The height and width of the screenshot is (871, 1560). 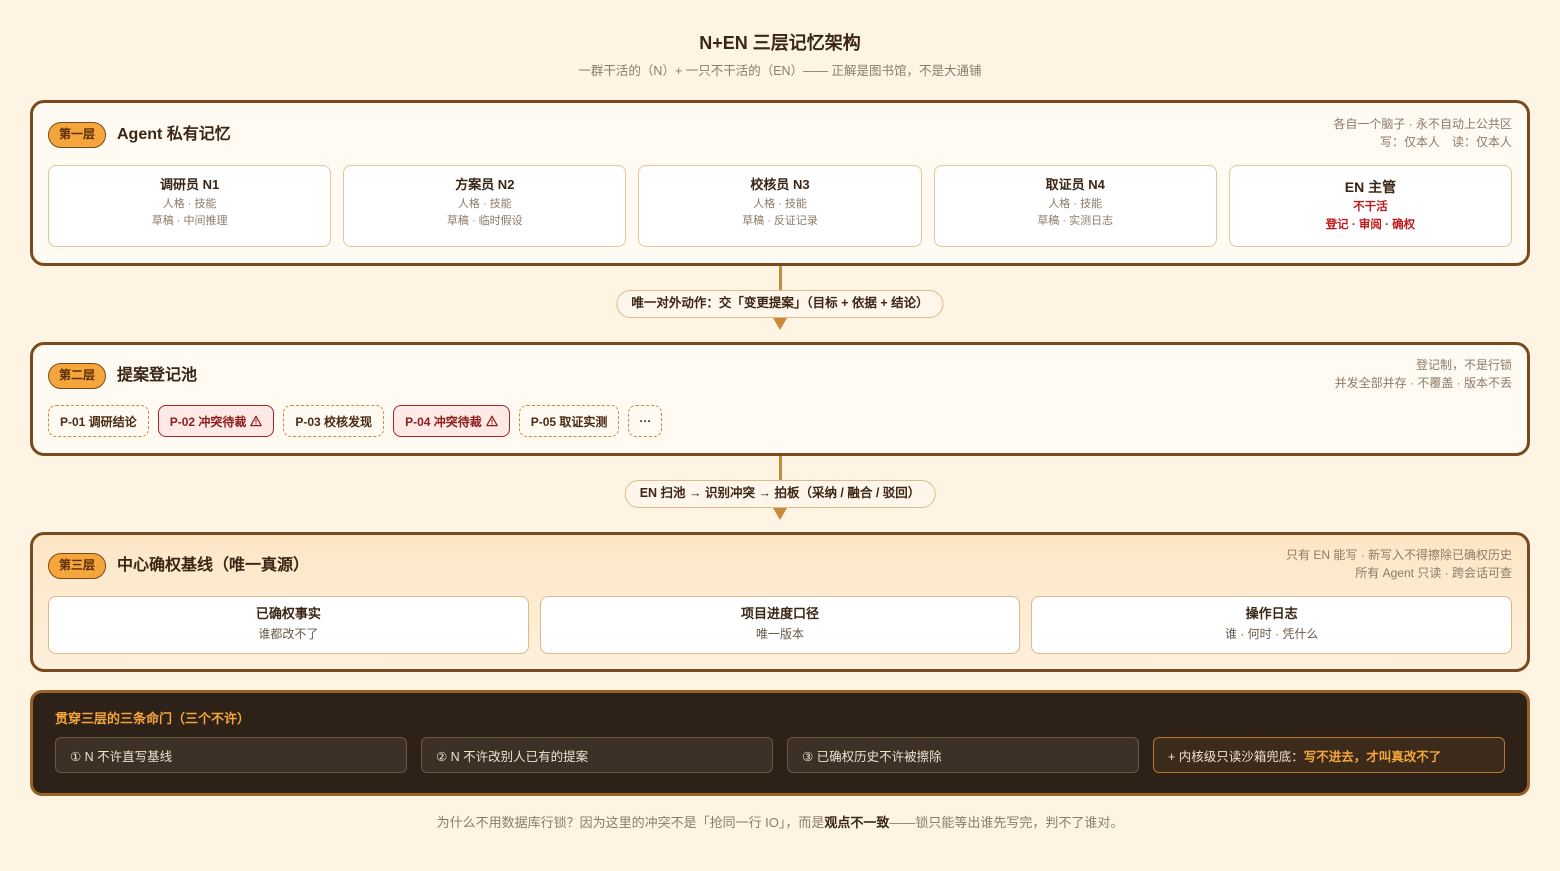 I want to click on rule-item: ① N 不许直写基线, so click(x=231, y=755).